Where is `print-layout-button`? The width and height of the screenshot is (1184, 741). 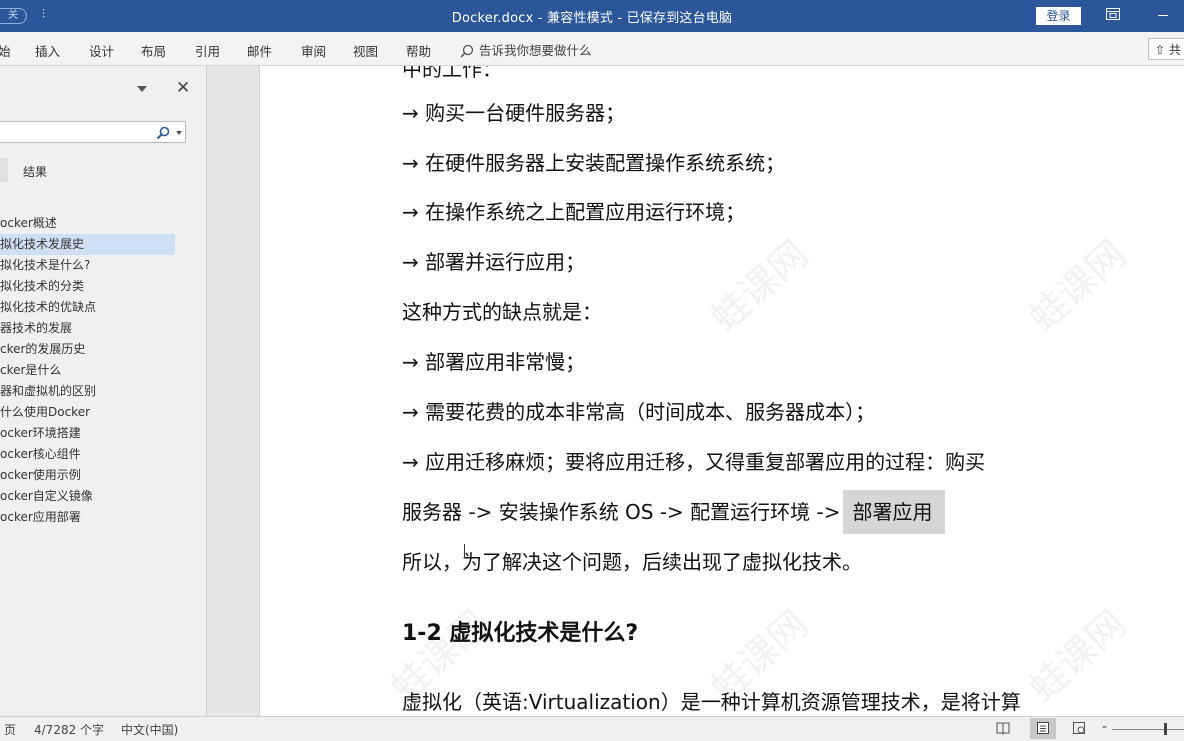 print-layout-button is located at coordinates (1043, 728).